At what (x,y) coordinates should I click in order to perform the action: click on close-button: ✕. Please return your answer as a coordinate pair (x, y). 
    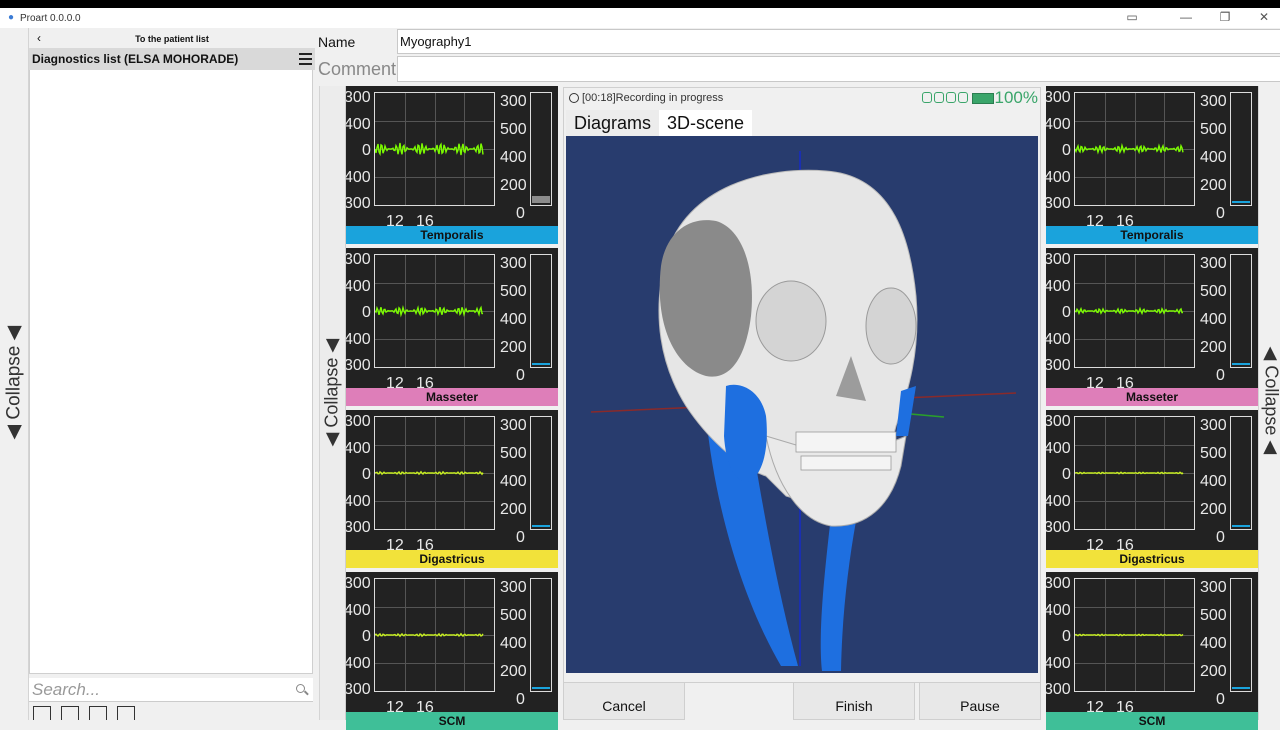
    Looking at the image, I should click on (1262, 18).